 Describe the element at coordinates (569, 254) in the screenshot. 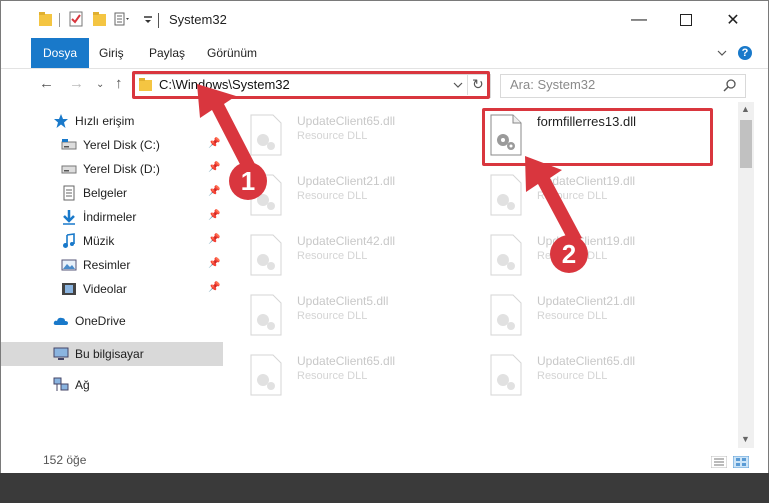

I see `step-marker-2: 2` at that location.